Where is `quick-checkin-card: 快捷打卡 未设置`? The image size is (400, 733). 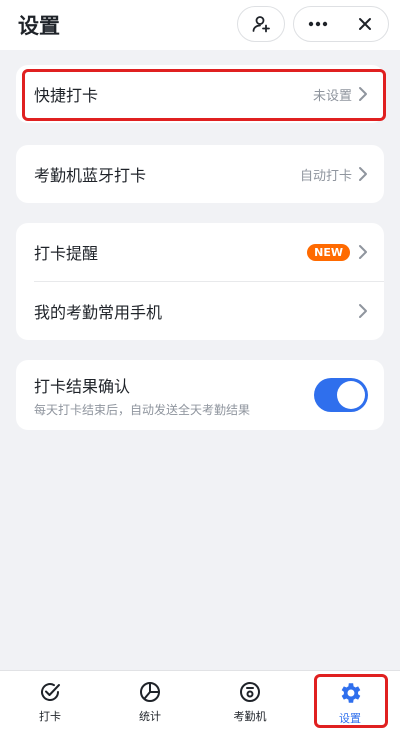
quick-checkin-card: 快捷打卡 未设置 is located at coordinates (200, 94).